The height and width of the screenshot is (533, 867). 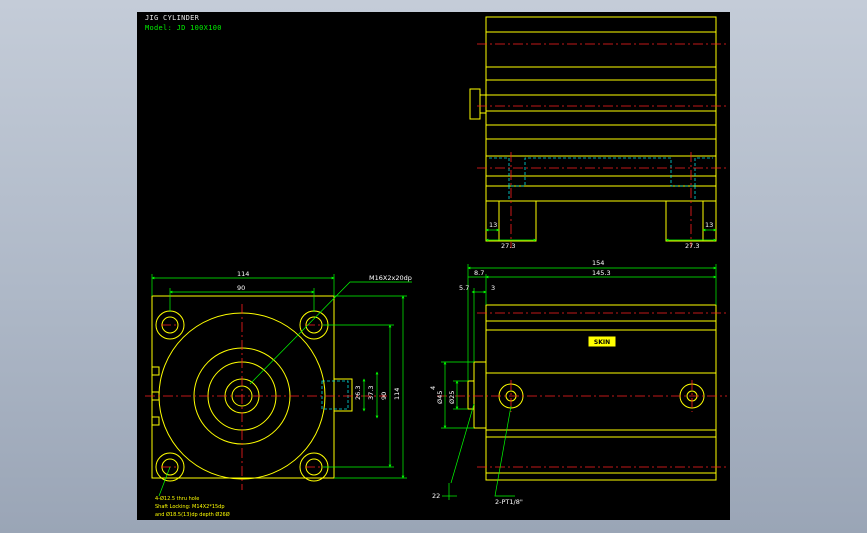 I want to click on dim-text: 145.3, so click(x=601, y=273).